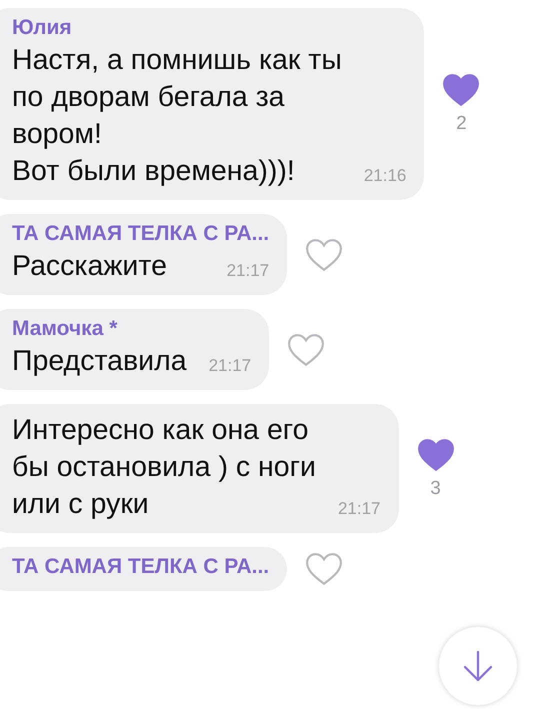  I want to click on sender-name: Мамочка *, so click(65, 329).